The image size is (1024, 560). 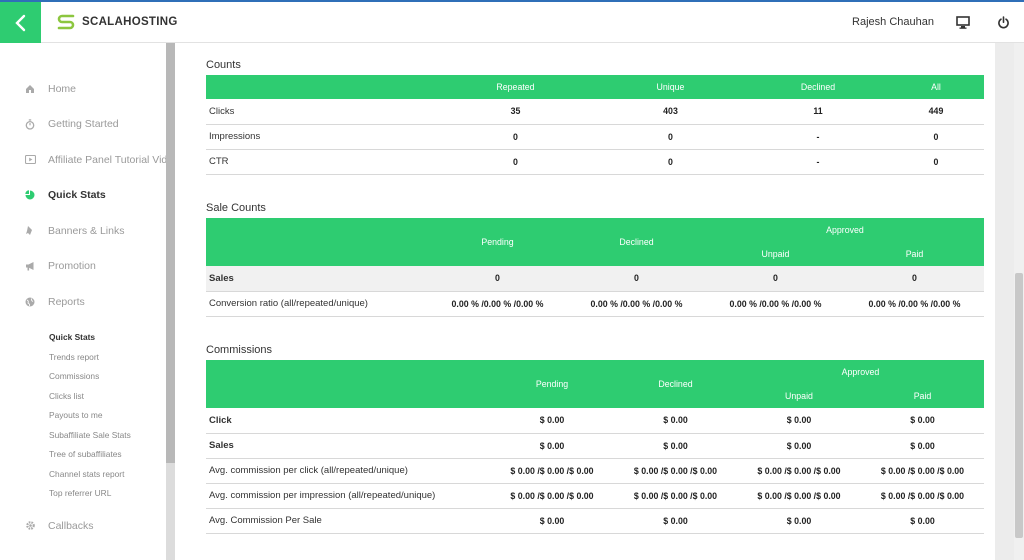 I want to click on sidebar-item-banners-links: Banners & Links, so click(x=83, y=231).